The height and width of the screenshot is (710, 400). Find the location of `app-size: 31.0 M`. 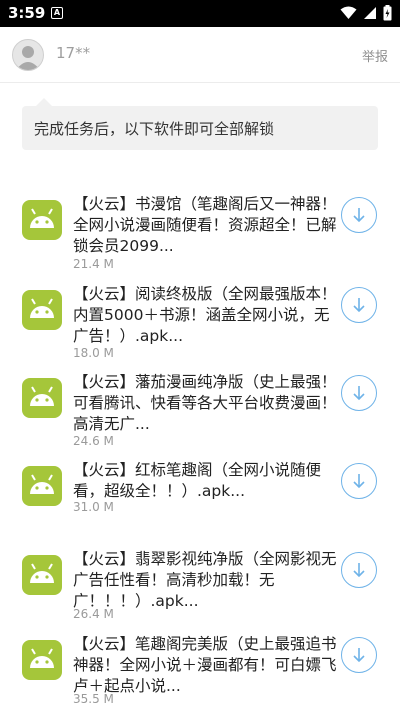

app-size: 31.0 M is located at coordinates (93, 507).